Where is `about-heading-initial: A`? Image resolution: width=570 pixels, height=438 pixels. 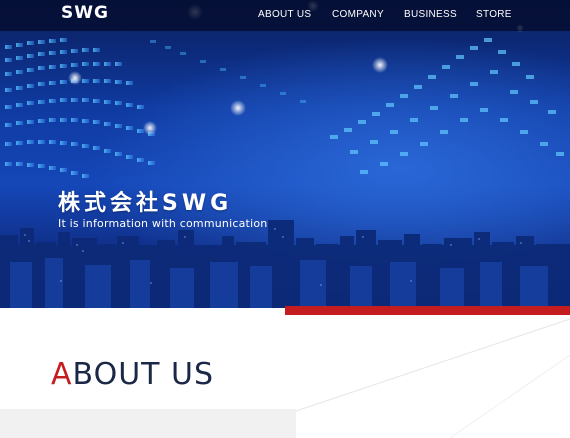
about-heading-initial: A is located at coordinates (62, 374).